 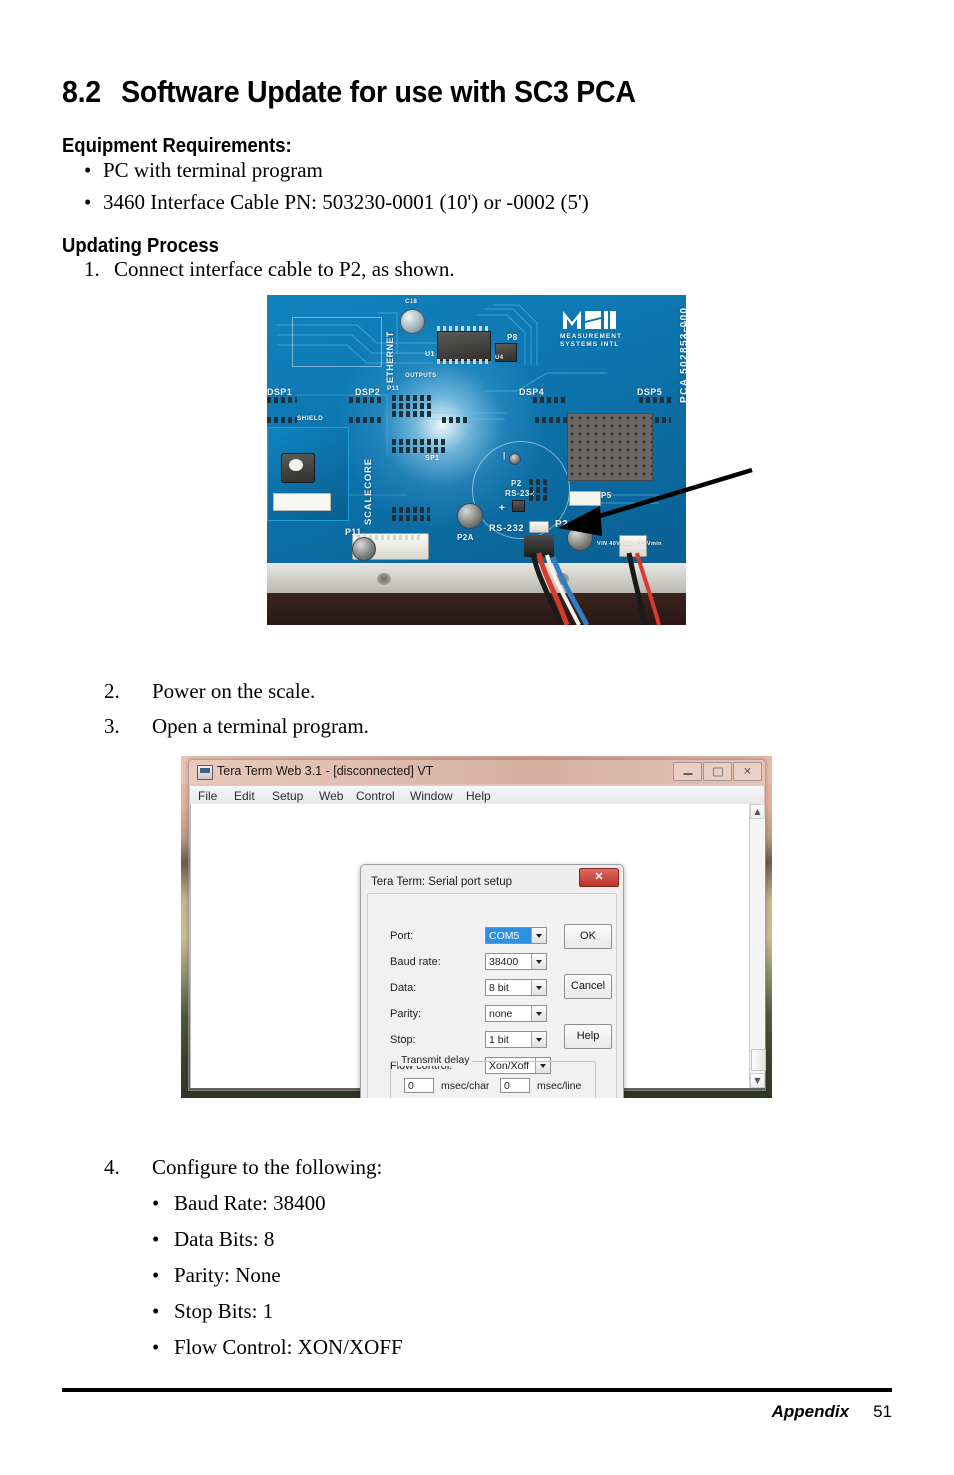 I want to click on page-title: 8.2 Software Update for use with SC3 PCA, so click(x=349, y=92).